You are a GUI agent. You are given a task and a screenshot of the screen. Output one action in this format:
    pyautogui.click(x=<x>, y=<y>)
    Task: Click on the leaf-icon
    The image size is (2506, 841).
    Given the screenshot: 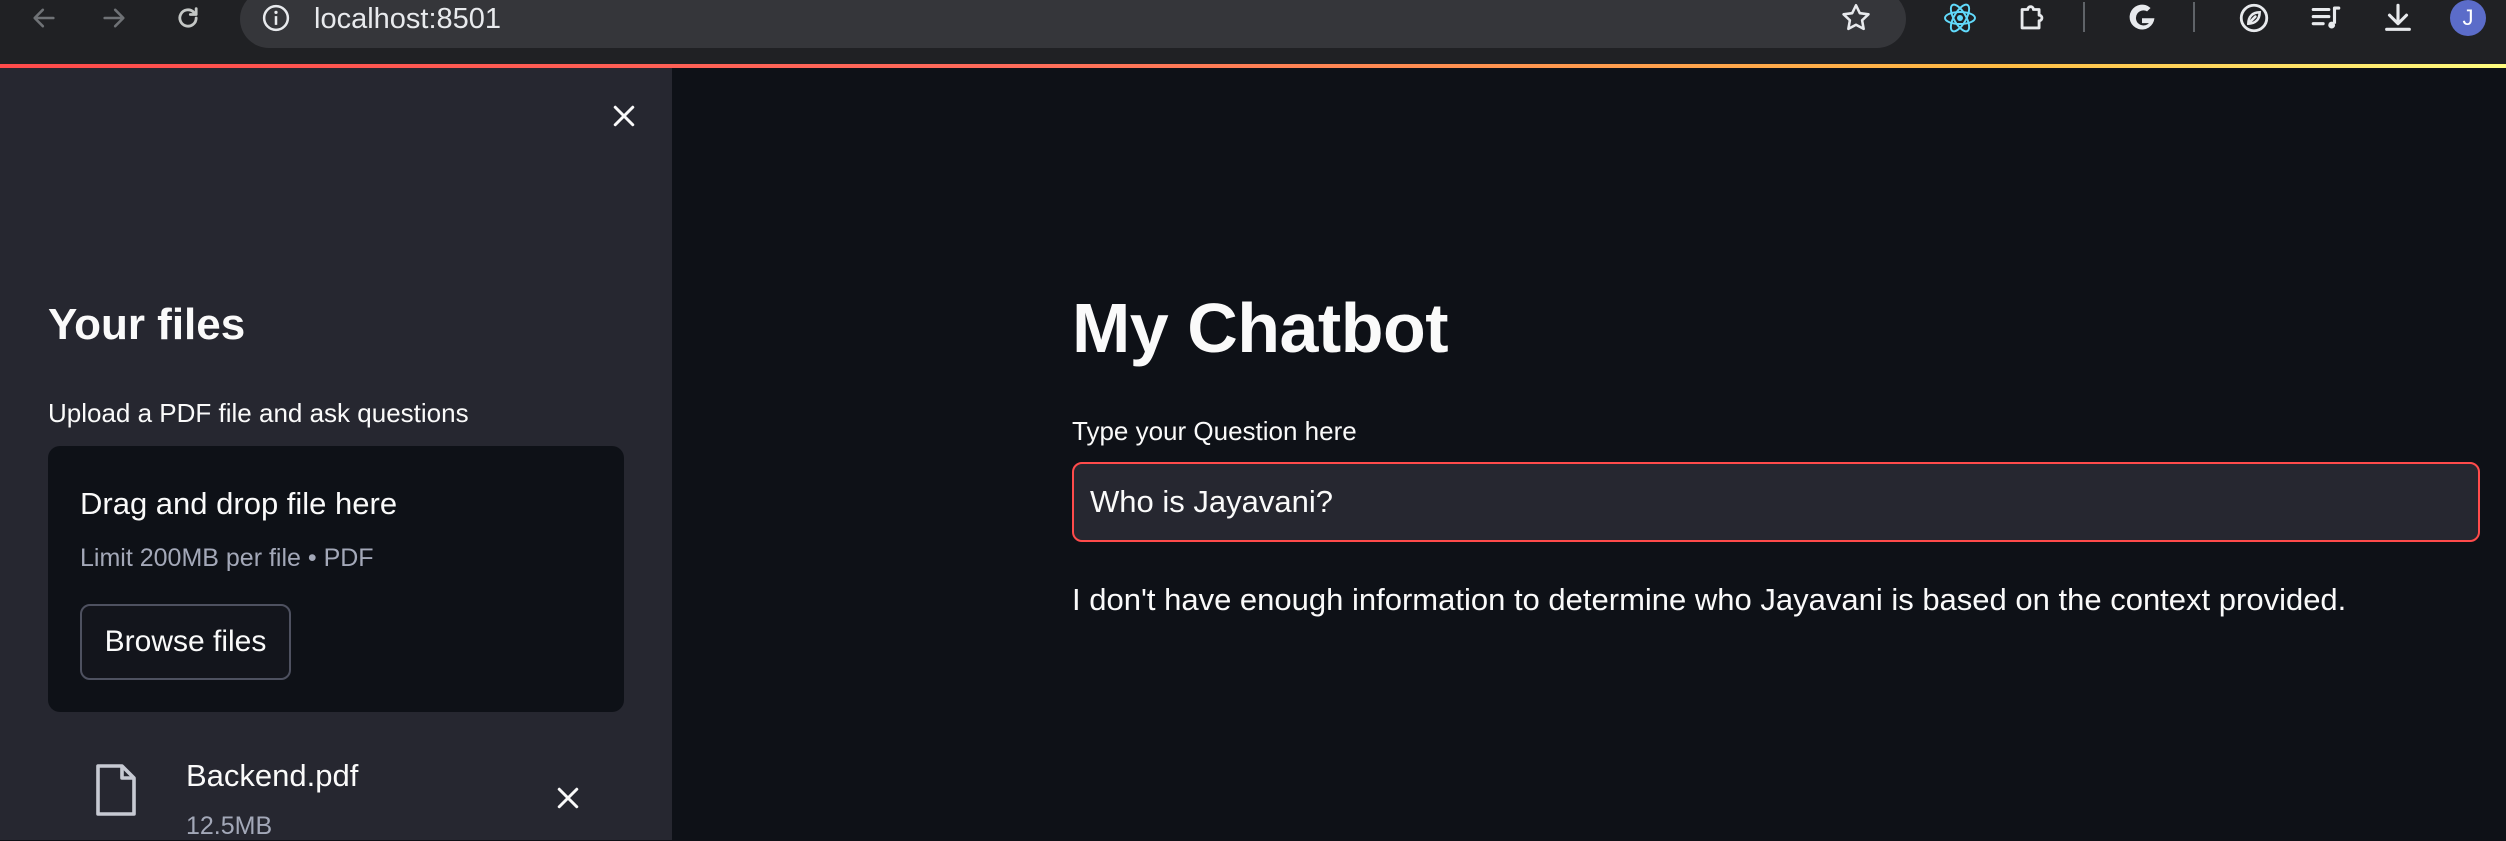 What is the action you would take?
    pyautogui.click(x=2254, y=18)
    